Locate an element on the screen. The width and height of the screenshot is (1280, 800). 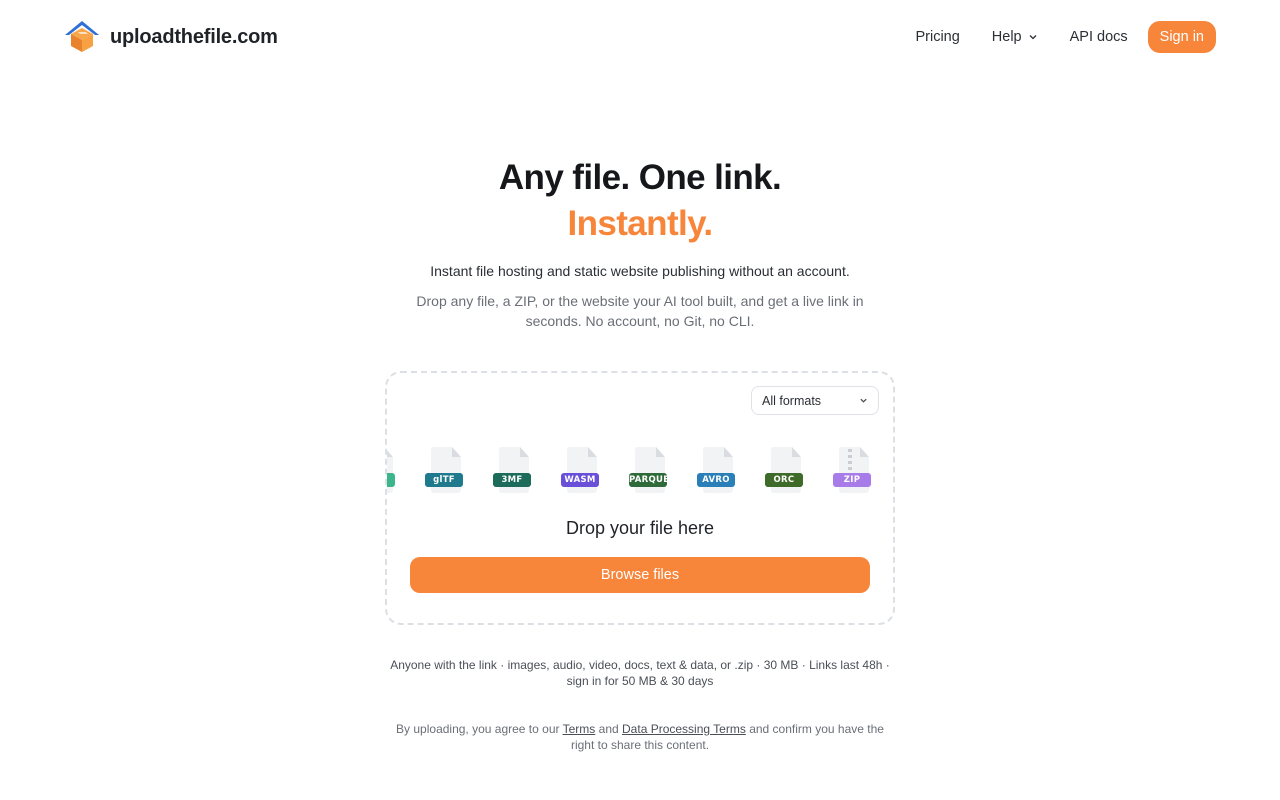
file-type-icon: WASM is located at coordinates (581, 471).